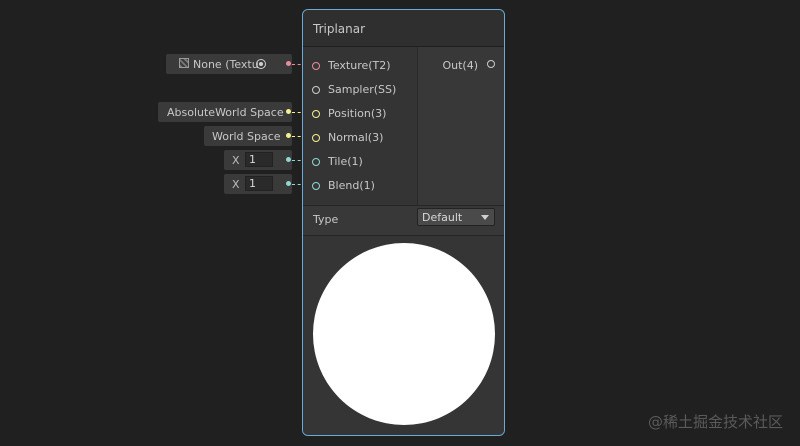  Describe the element at coordinates (288, 63) in the screenshot. I see `texture-slot-port` at that location.